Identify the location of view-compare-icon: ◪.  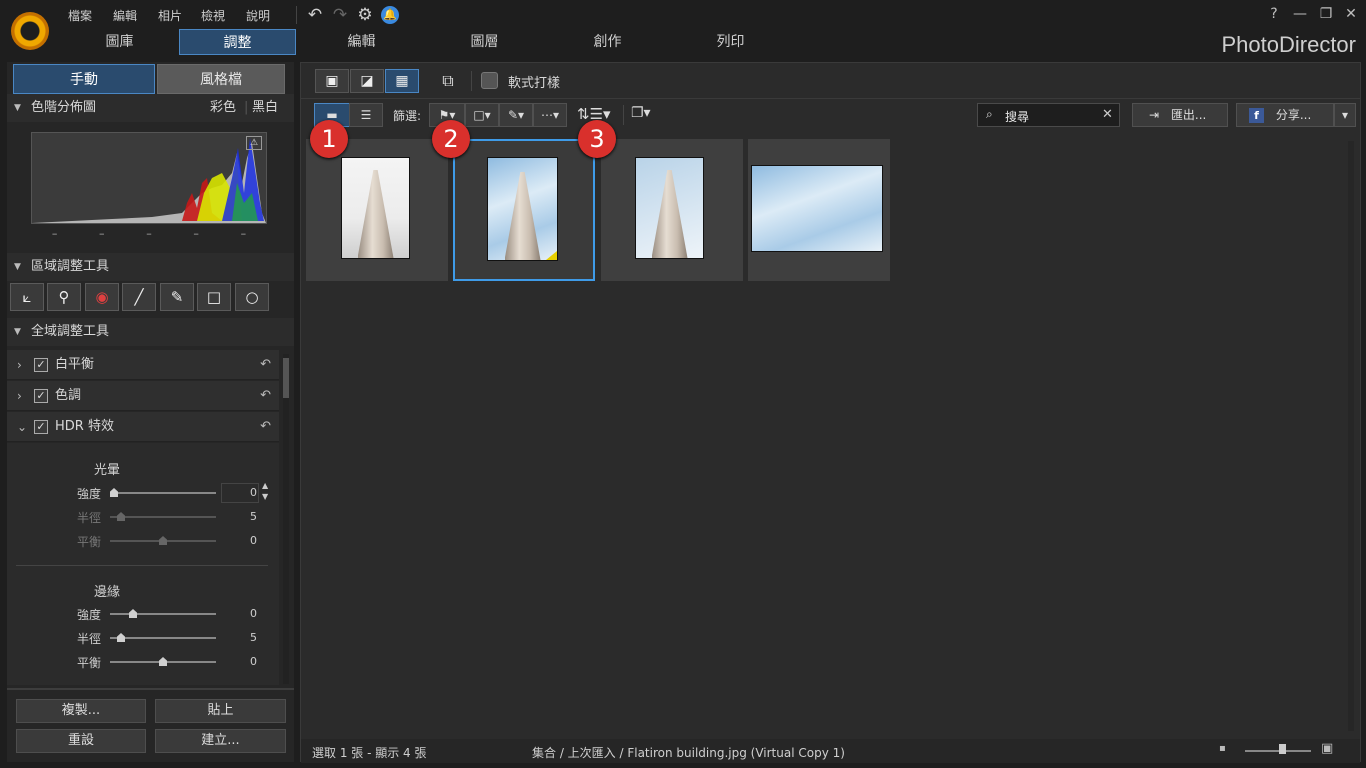
(367, 81).